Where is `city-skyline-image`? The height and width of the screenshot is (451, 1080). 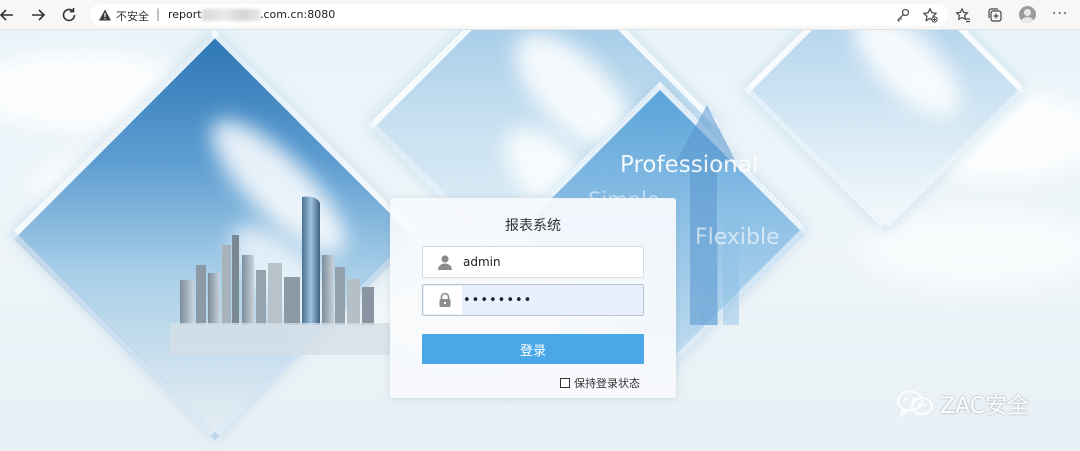
city-skyline-image is located at coordinates (280, 275).